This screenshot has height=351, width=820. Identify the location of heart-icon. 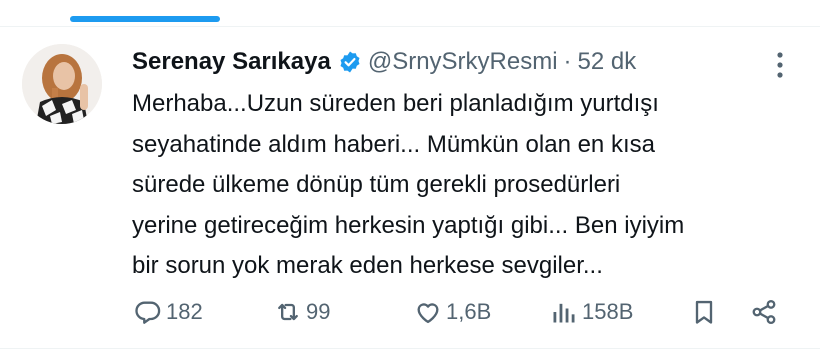
(428, 313).